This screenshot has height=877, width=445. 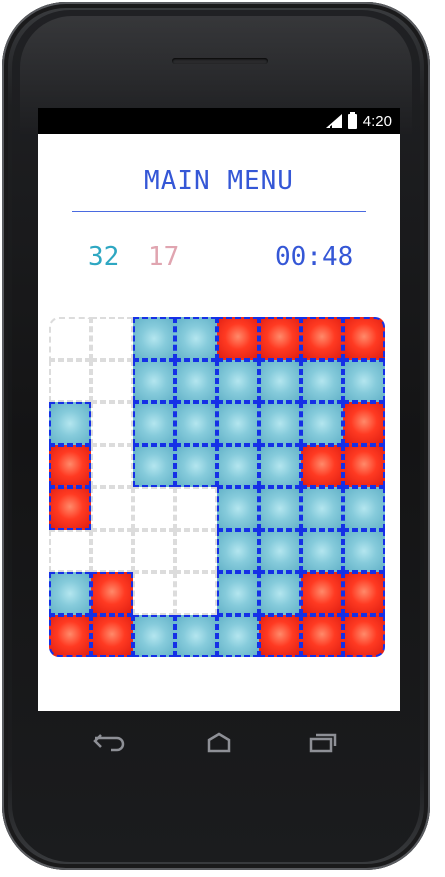 I want to click on status-right: 4:20, so click(x=358, y=121).